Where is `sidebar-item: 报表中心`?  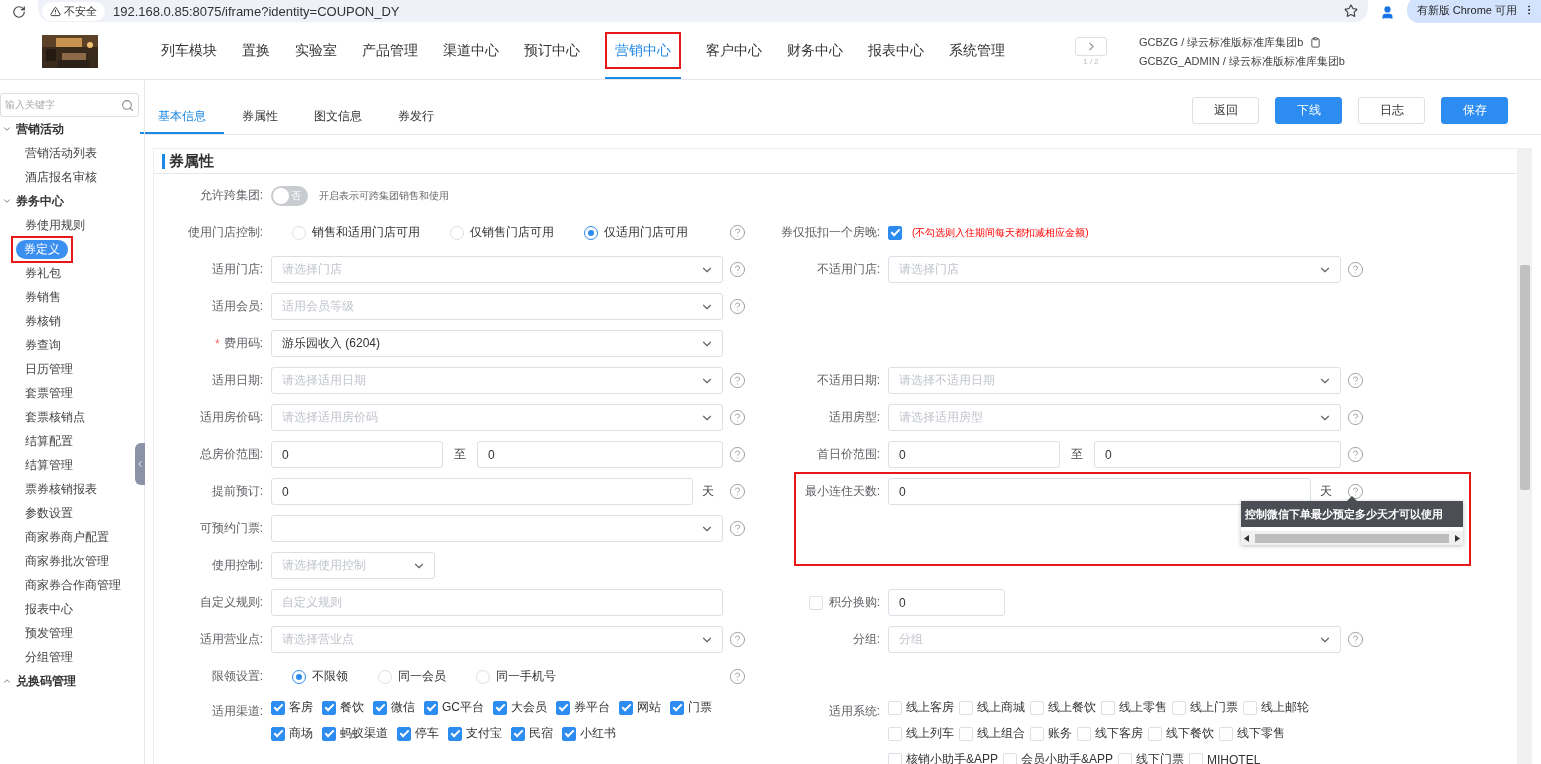 sidebar-item: 报表中心 is located at coordinates (49, 609).